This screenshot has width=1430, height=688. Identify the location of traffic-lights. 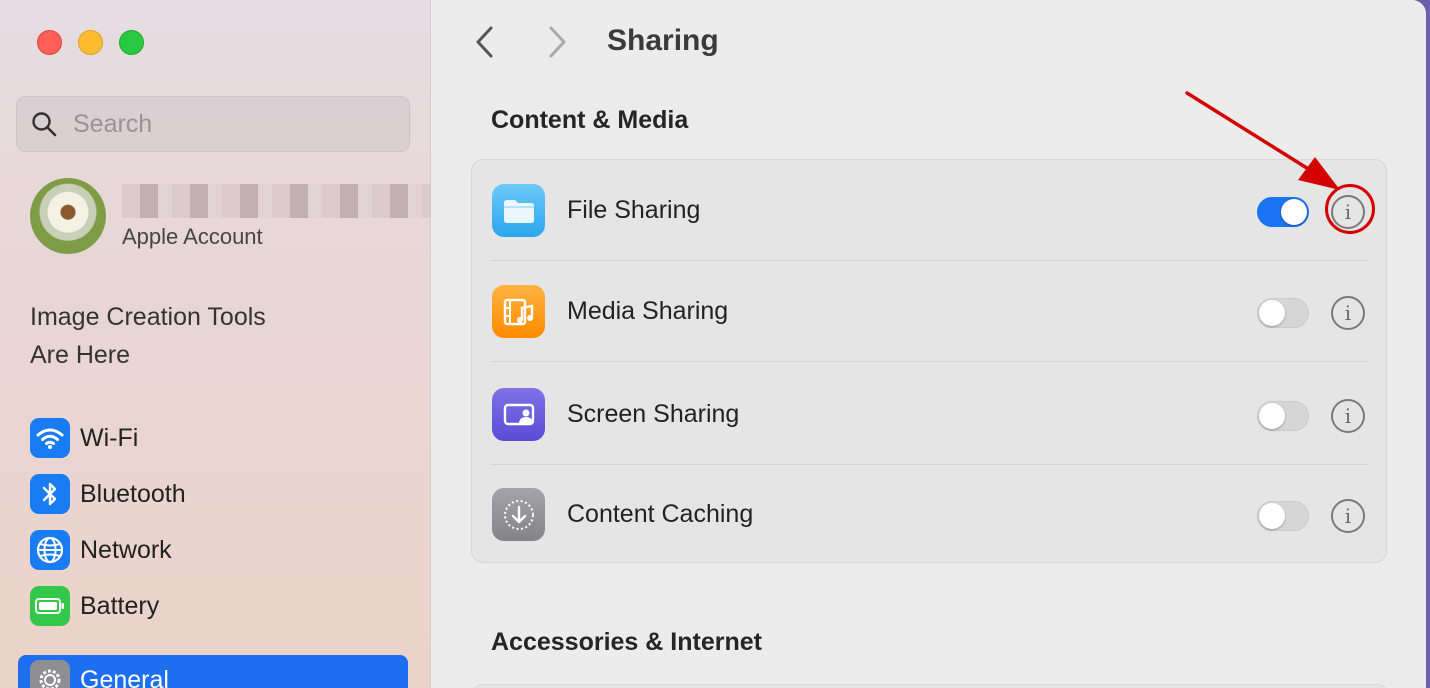
(90, 42).